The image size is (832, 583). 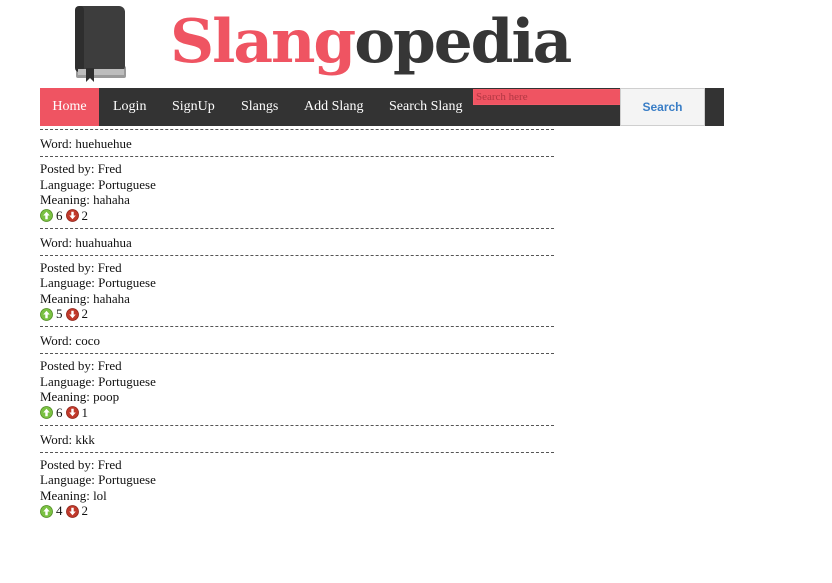 I want to click on nav-item-home: Home, so click(x=69, y=107).